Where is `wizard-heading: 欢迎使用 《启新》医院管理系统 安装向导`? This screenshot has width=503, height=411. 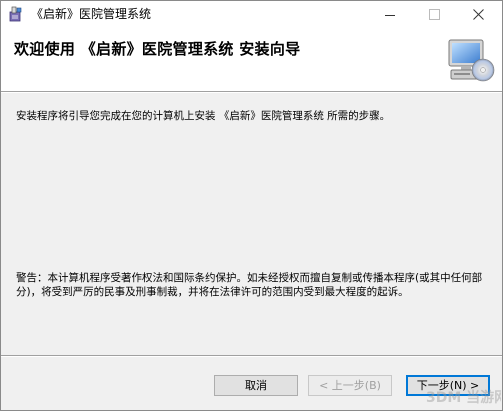 wizard-heading: 欢迎使用 《启新》医院管理系统 安装向导 is located at coordinates (157, 49).